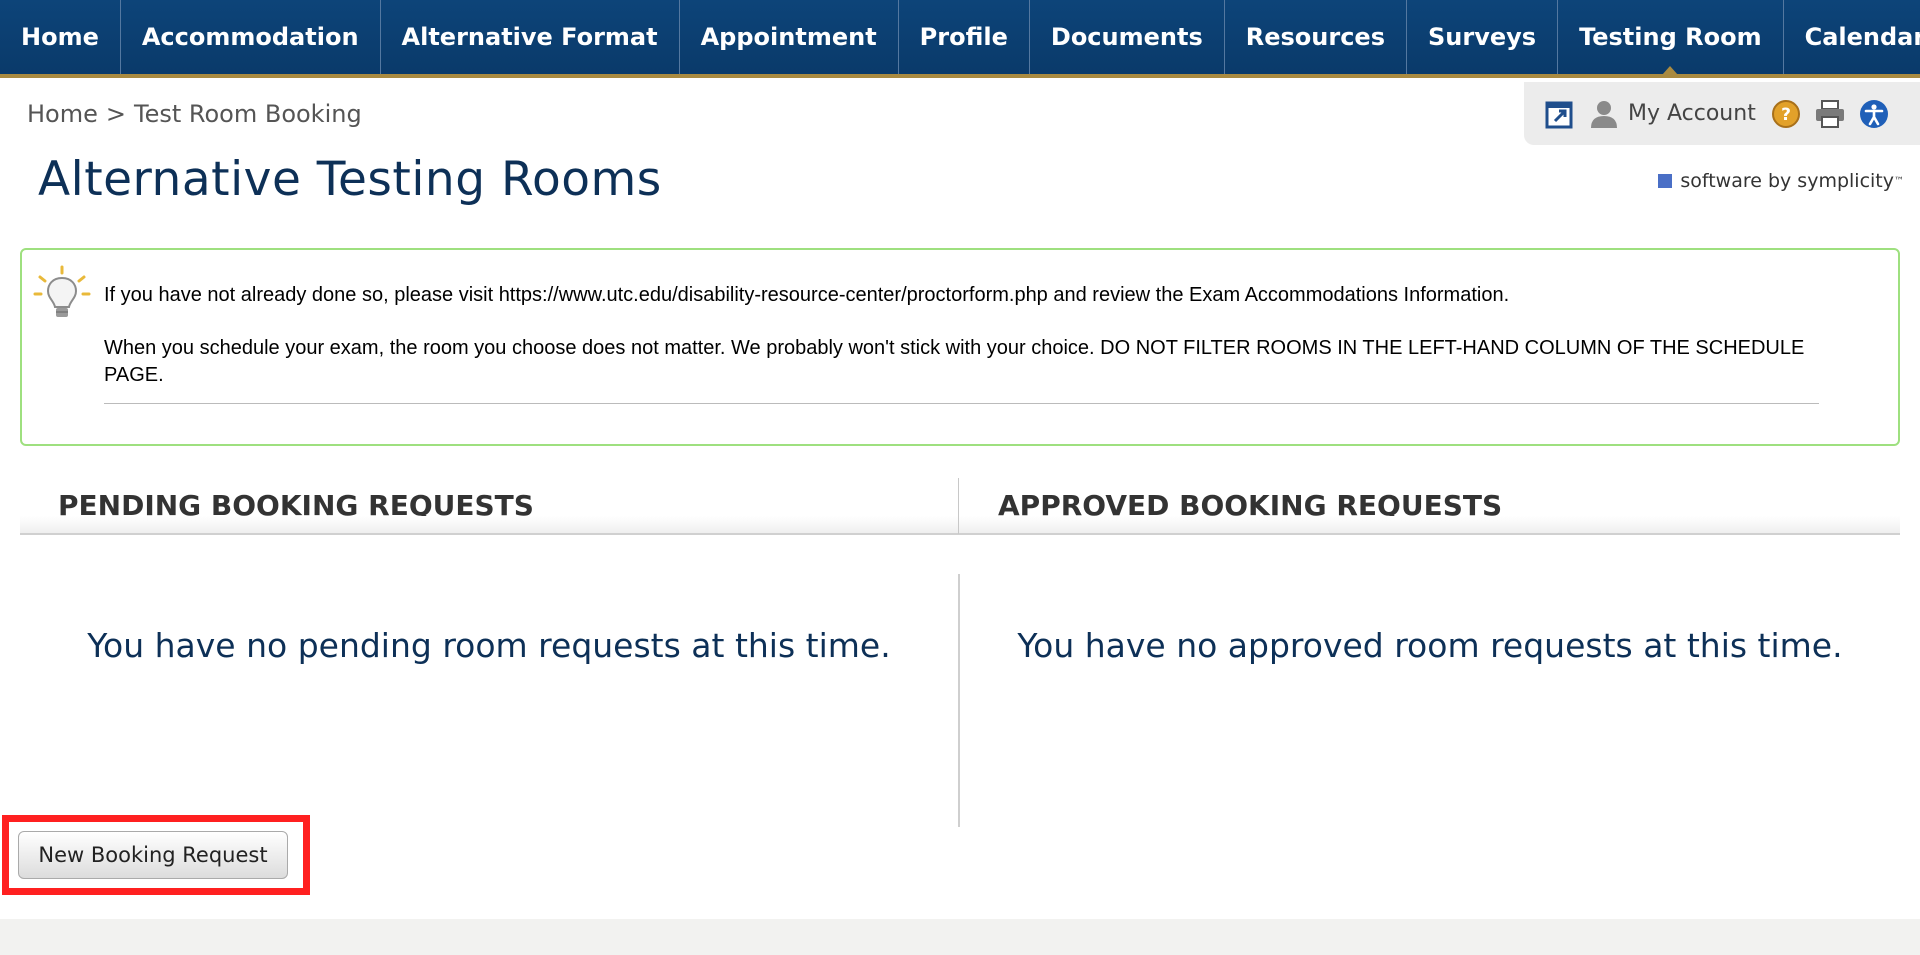  Describe the element at coordinates (1604, 114) in the screenshot. I see `user-icon` at that location.